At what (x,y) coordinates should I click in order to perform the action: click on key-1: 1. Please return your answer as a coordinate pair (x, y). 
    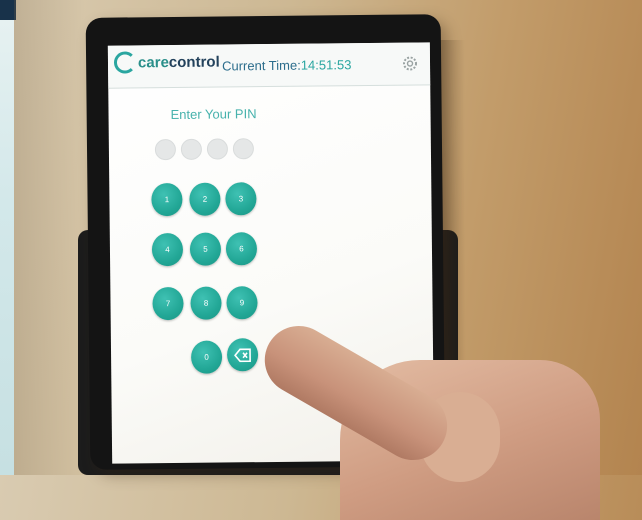
    Looking at the image, I should click on (167, 199).